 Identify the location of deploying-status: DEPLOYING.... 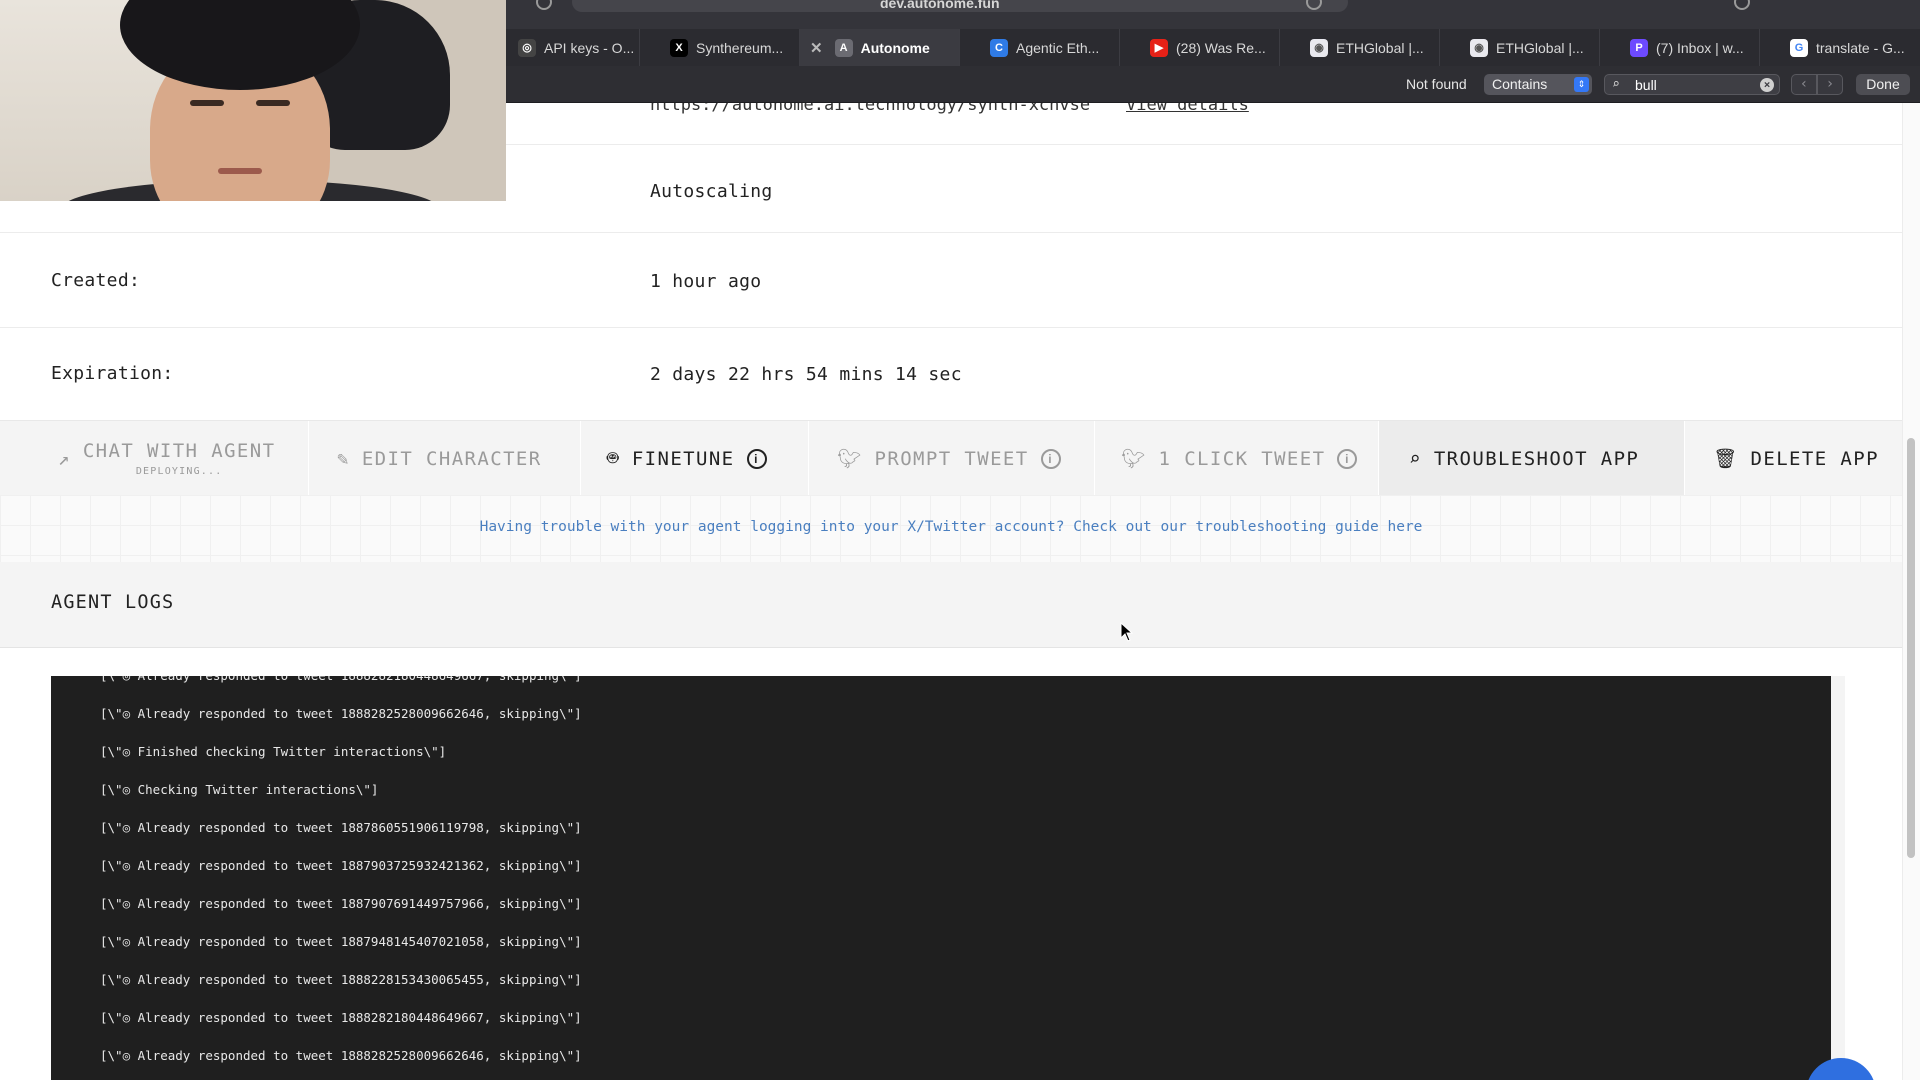
(179, 471).